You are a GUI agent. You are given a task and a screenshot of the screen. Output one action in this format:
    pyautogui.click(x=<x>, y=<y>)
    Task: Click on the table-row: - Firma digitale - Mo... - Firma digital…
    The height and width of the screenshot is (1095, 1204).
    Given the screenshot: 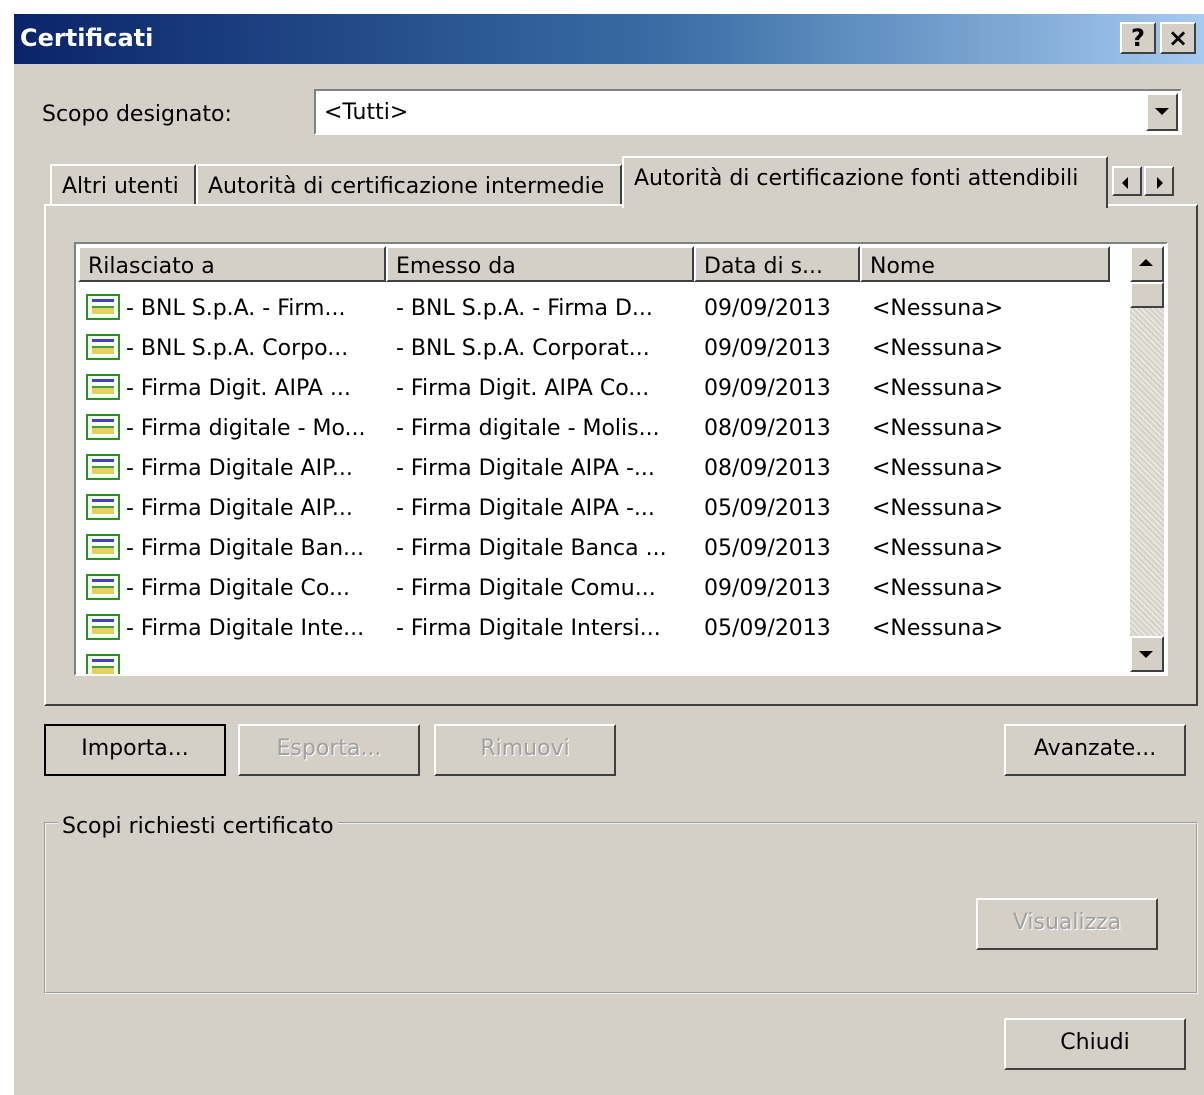 What is the action you would take?
    pyautogui.click(x=591, y=428)
    